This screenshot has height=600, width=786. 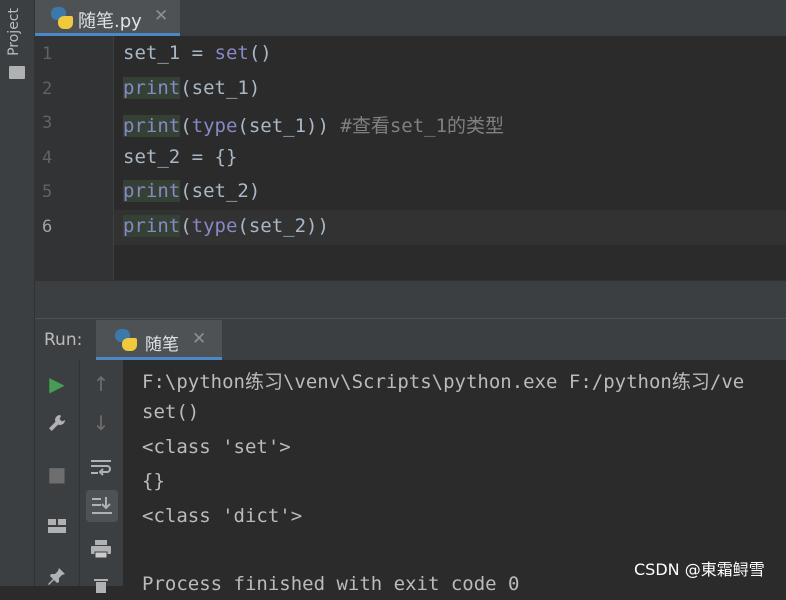 What do you see at coordinates (47, 227) in the screenshot?
I see `line-number-current: 6` at bounding box center [47, 227].